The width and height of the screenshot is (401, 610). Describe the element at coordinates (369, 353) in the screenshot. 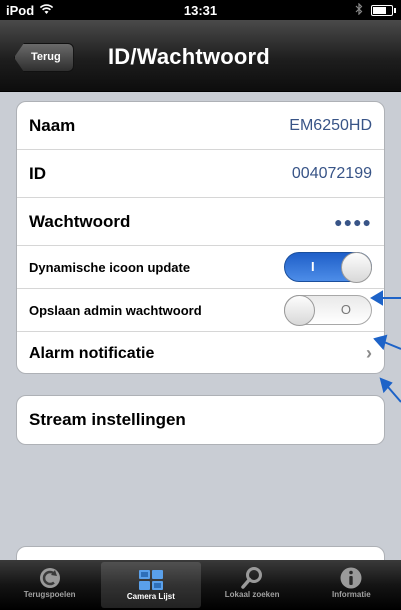

I see `chevron-right-icon: ›` at that location.